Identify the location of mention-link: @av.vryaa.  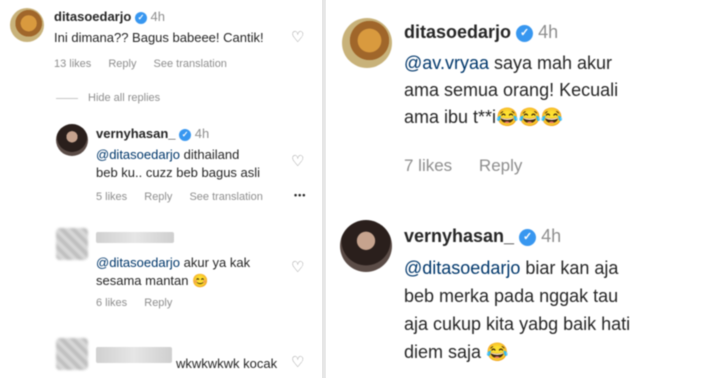
(446, 63).